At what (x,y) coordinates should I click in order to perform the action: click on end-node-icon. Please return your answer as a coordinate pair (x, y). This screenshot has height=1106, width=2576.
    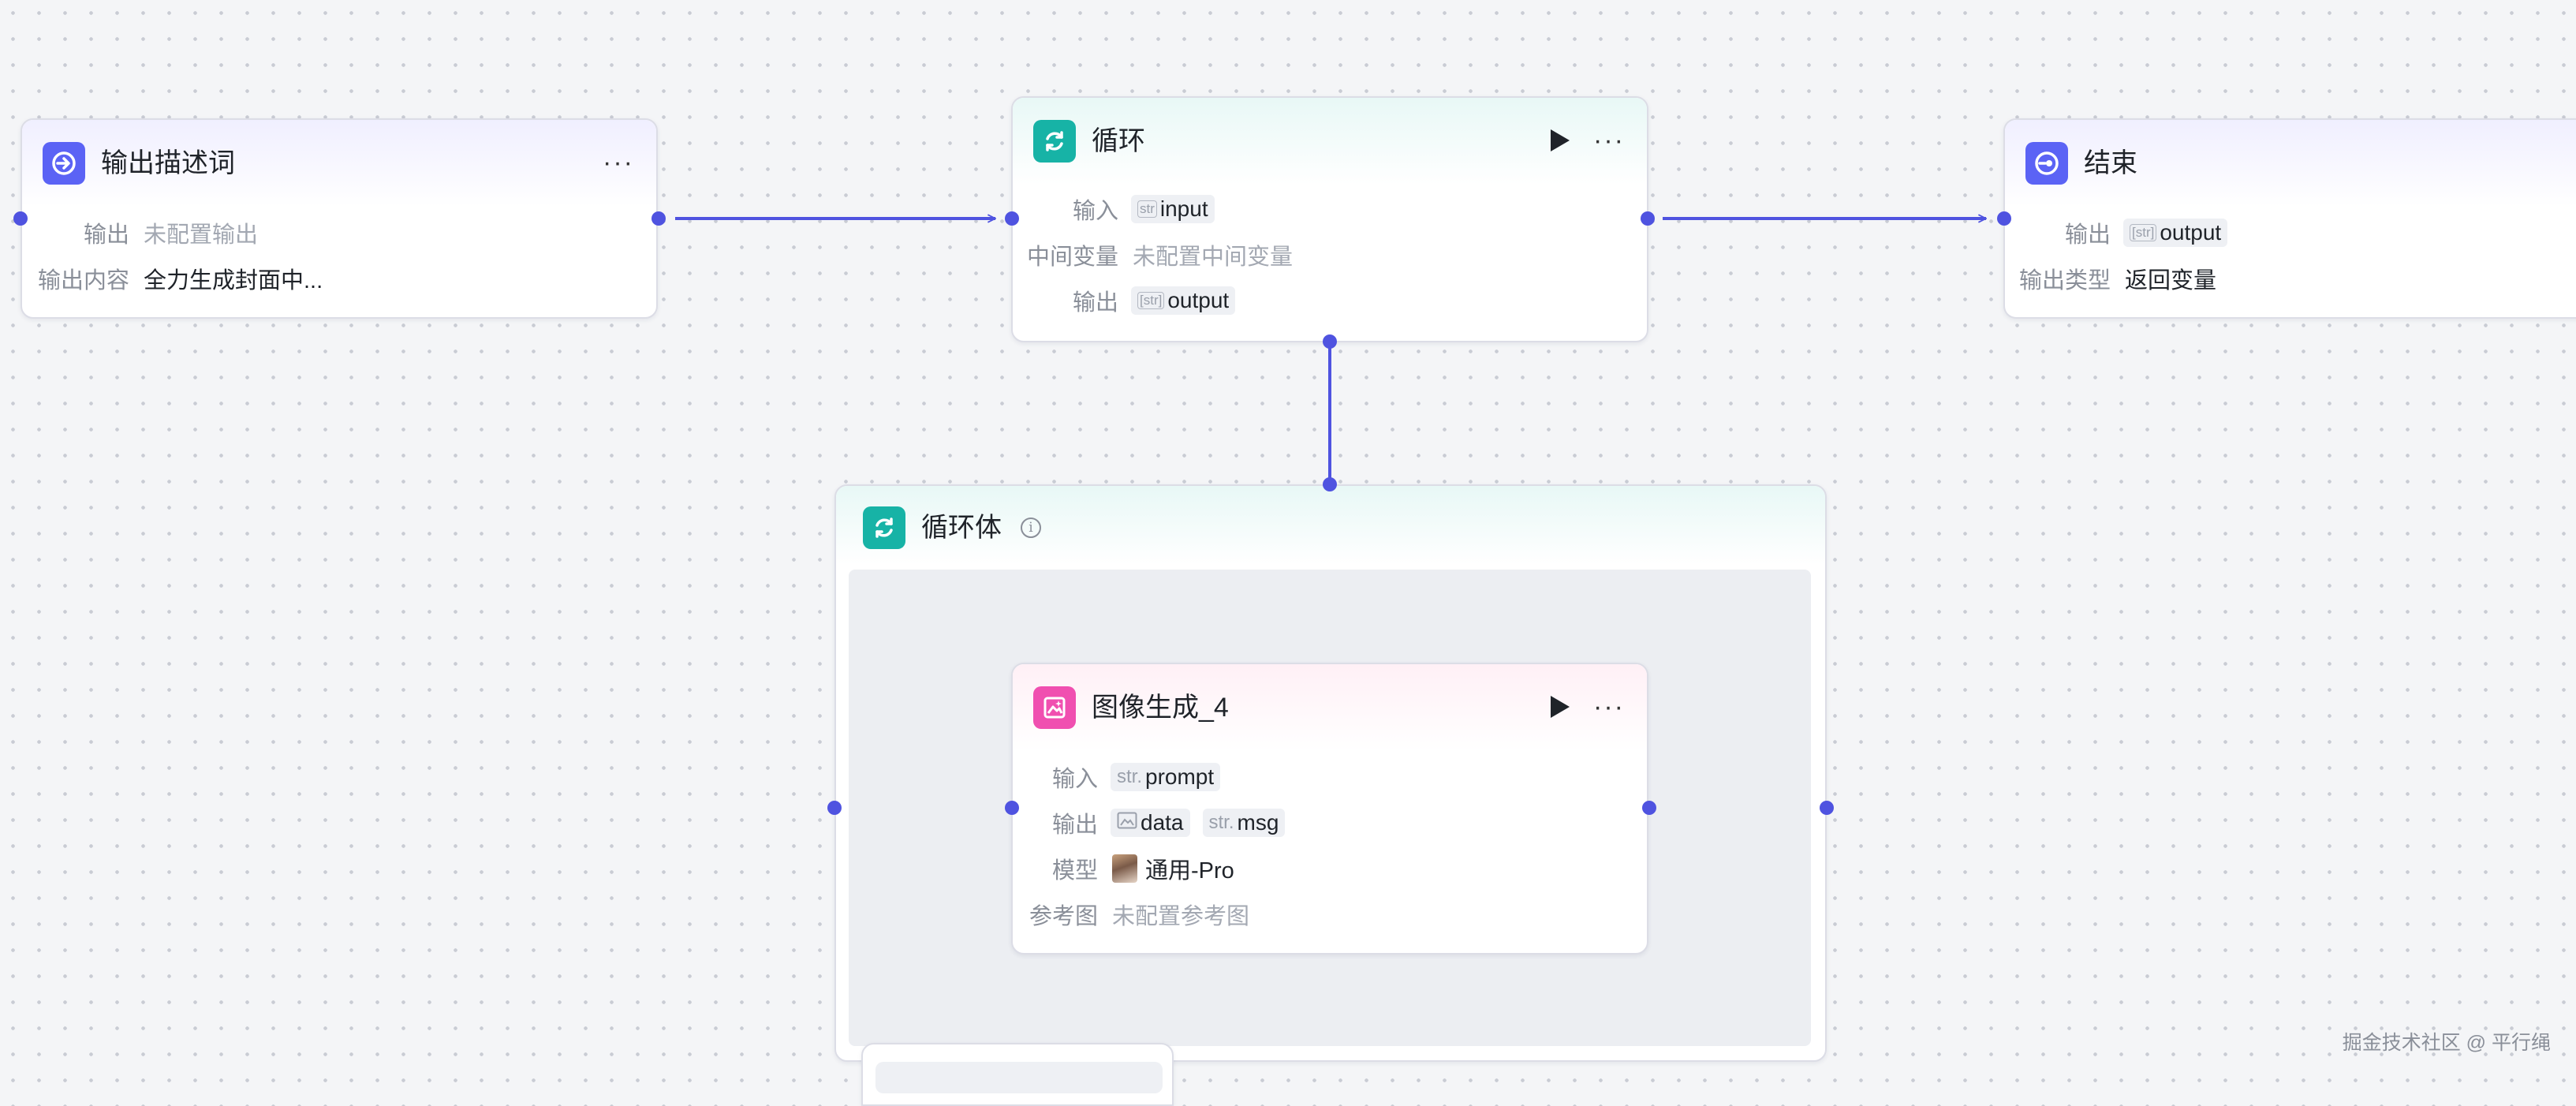
    Looking at the image, I should click on (2046, 163).